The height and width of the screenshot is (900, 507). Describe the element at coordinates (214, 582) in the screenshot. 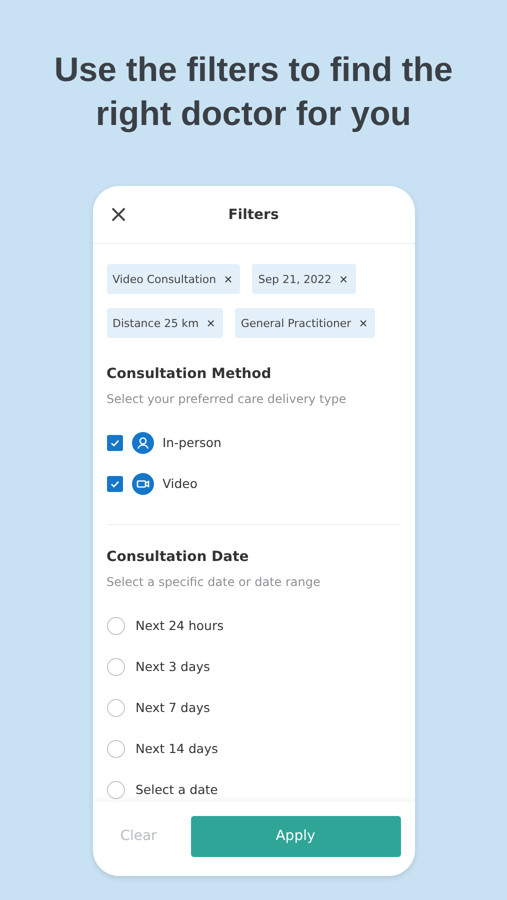

I see `section-subtitle: Select a specific date or date range` at that location.